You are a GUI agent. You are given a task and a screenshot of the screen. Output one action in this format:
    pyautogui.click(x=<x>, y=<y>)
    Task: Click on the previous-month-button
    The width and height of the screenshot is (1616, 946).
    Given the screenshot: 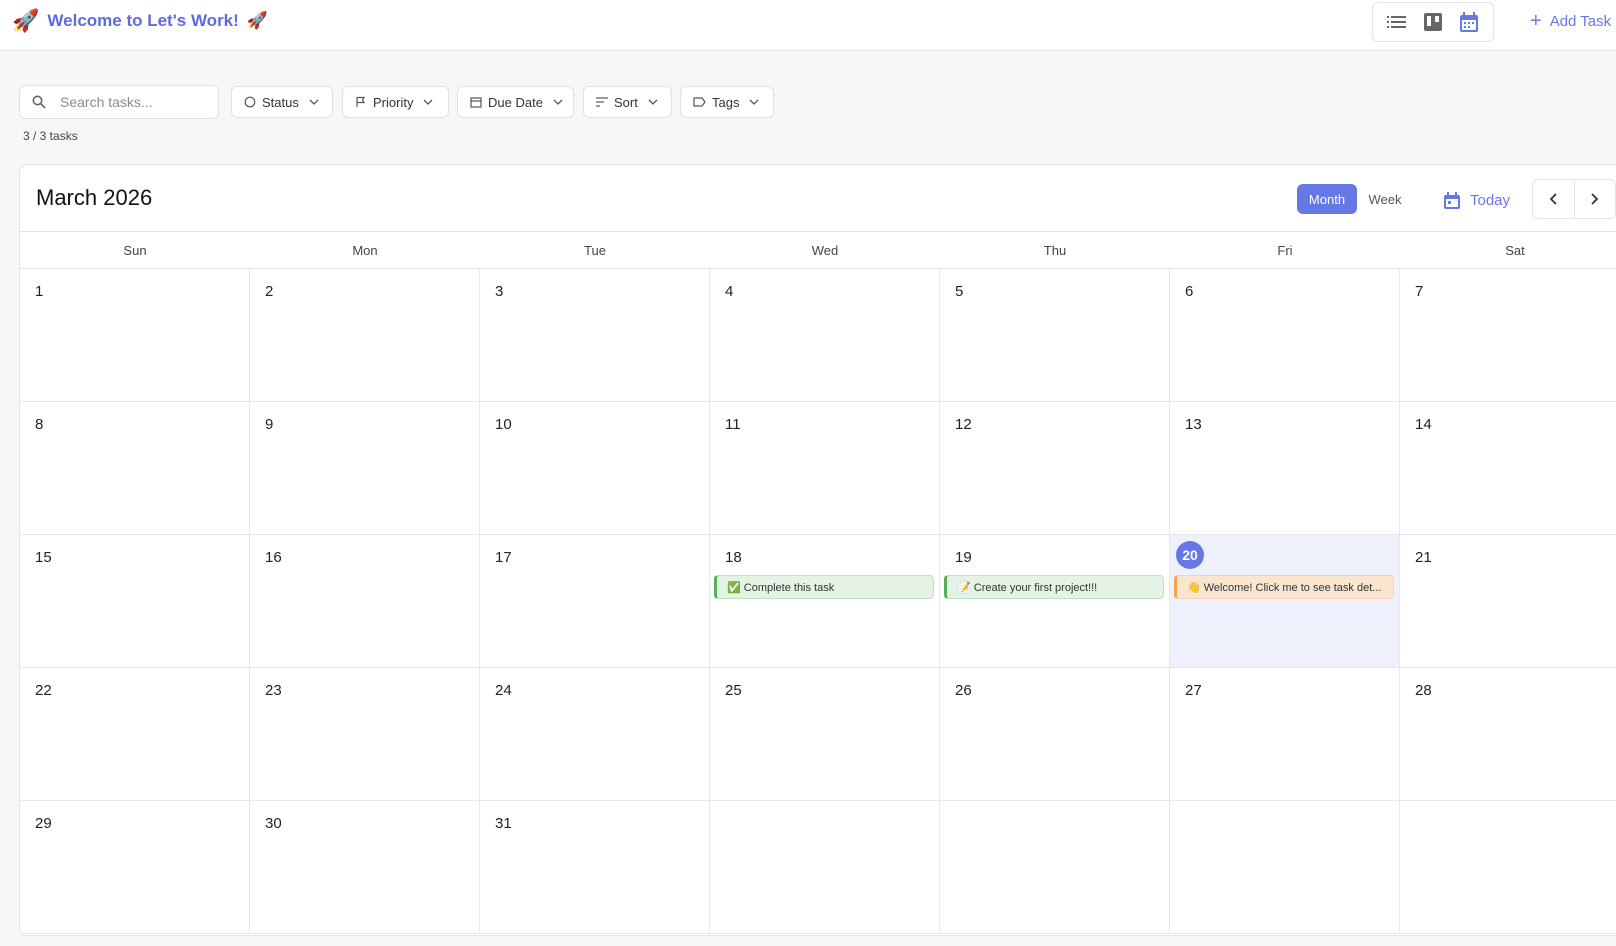 What is the action you would take?
    pyautogui.click(x=1553, y=199)
    